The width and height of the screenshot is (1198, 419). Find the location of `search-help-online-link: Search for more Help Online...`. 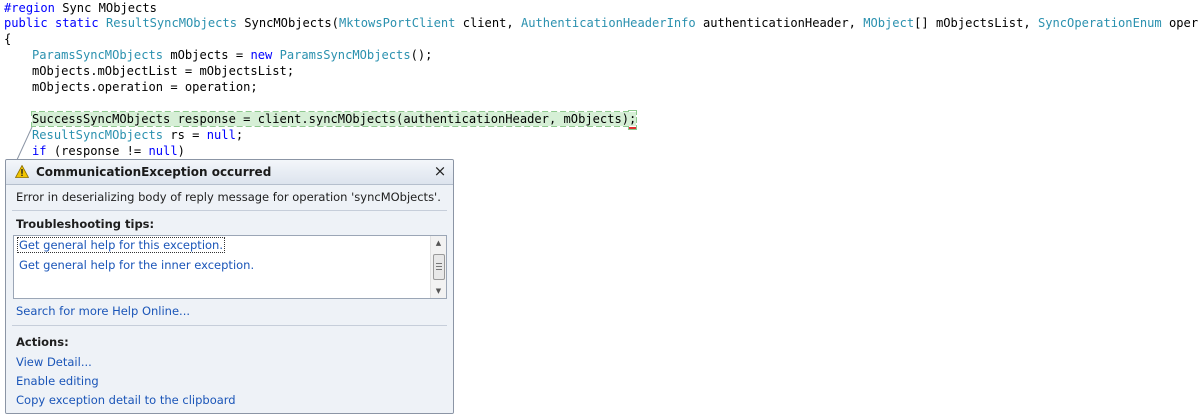

search-help-online-link: Search for more Help Online... is located at coordinates (103, 311).